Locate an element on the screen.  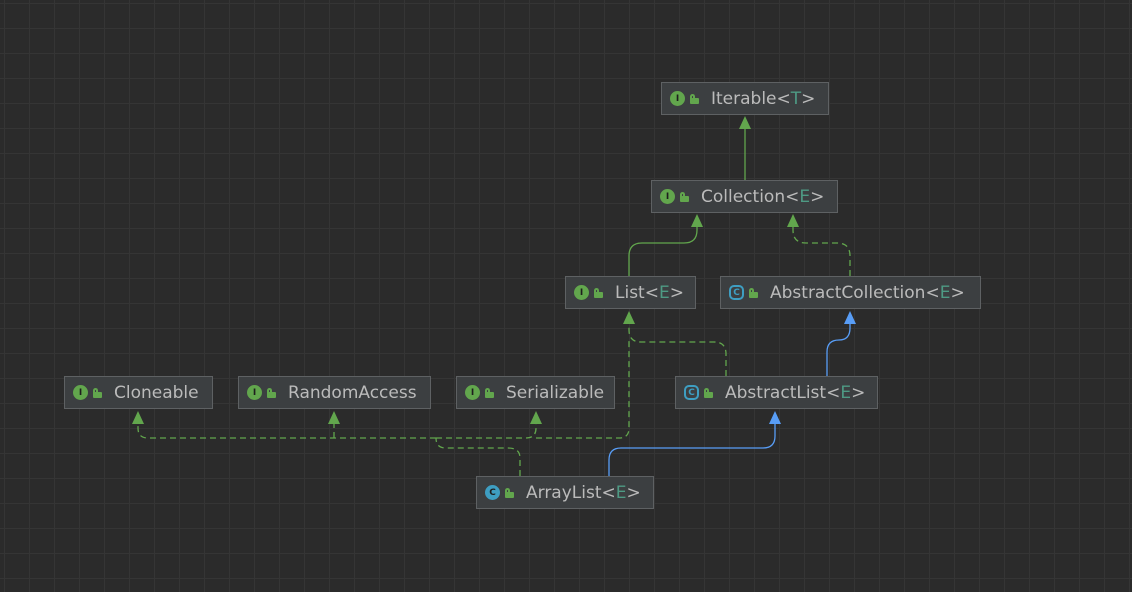
arrowhead-randomaccess is located at coordinates (334, 417).